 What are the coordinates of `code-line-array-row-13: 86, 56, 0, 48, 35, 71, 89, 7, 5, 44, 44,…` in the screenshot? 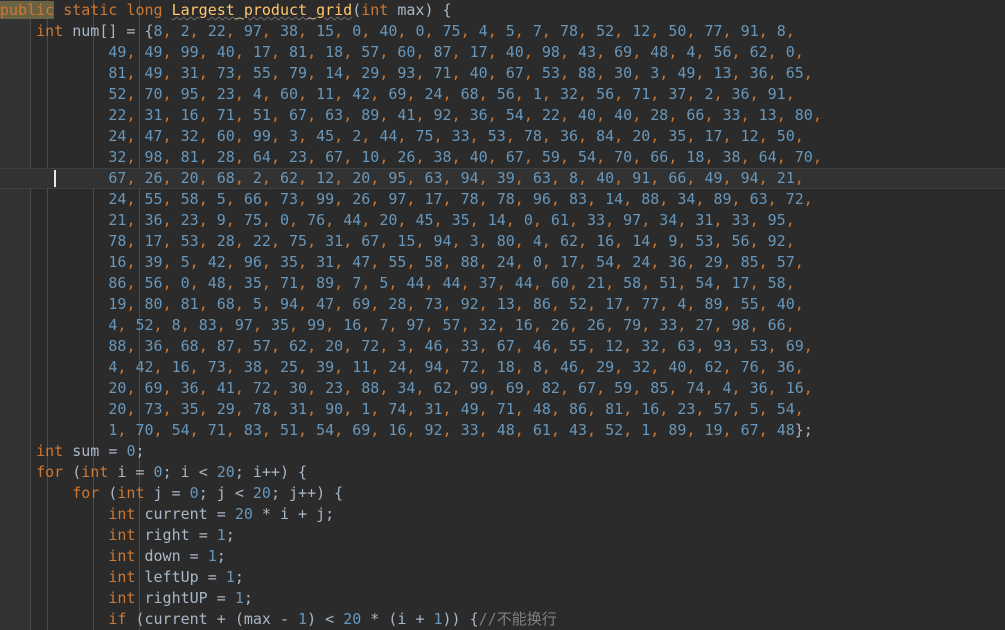 It's located at (502, 283).